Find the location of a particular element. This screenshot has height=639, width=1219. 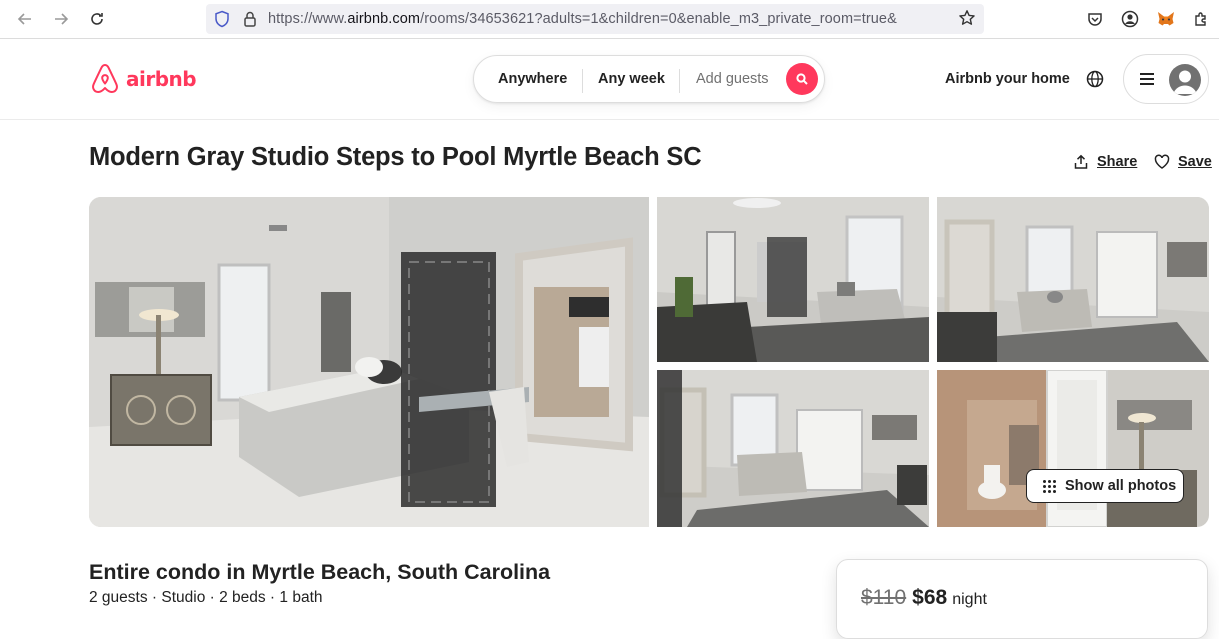

price-unit: night is located at coordinates (969, 599).